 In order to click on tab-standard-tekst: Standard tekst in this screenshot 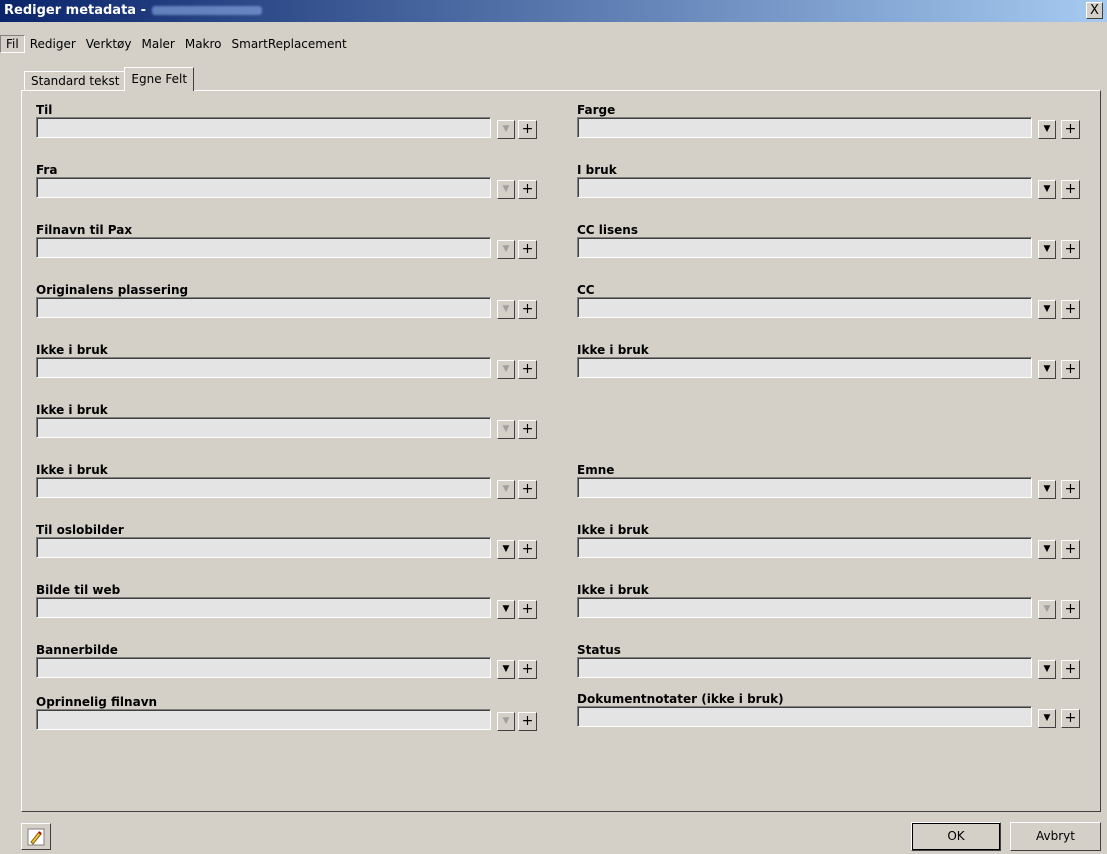, I will do `click(75, 81)`.